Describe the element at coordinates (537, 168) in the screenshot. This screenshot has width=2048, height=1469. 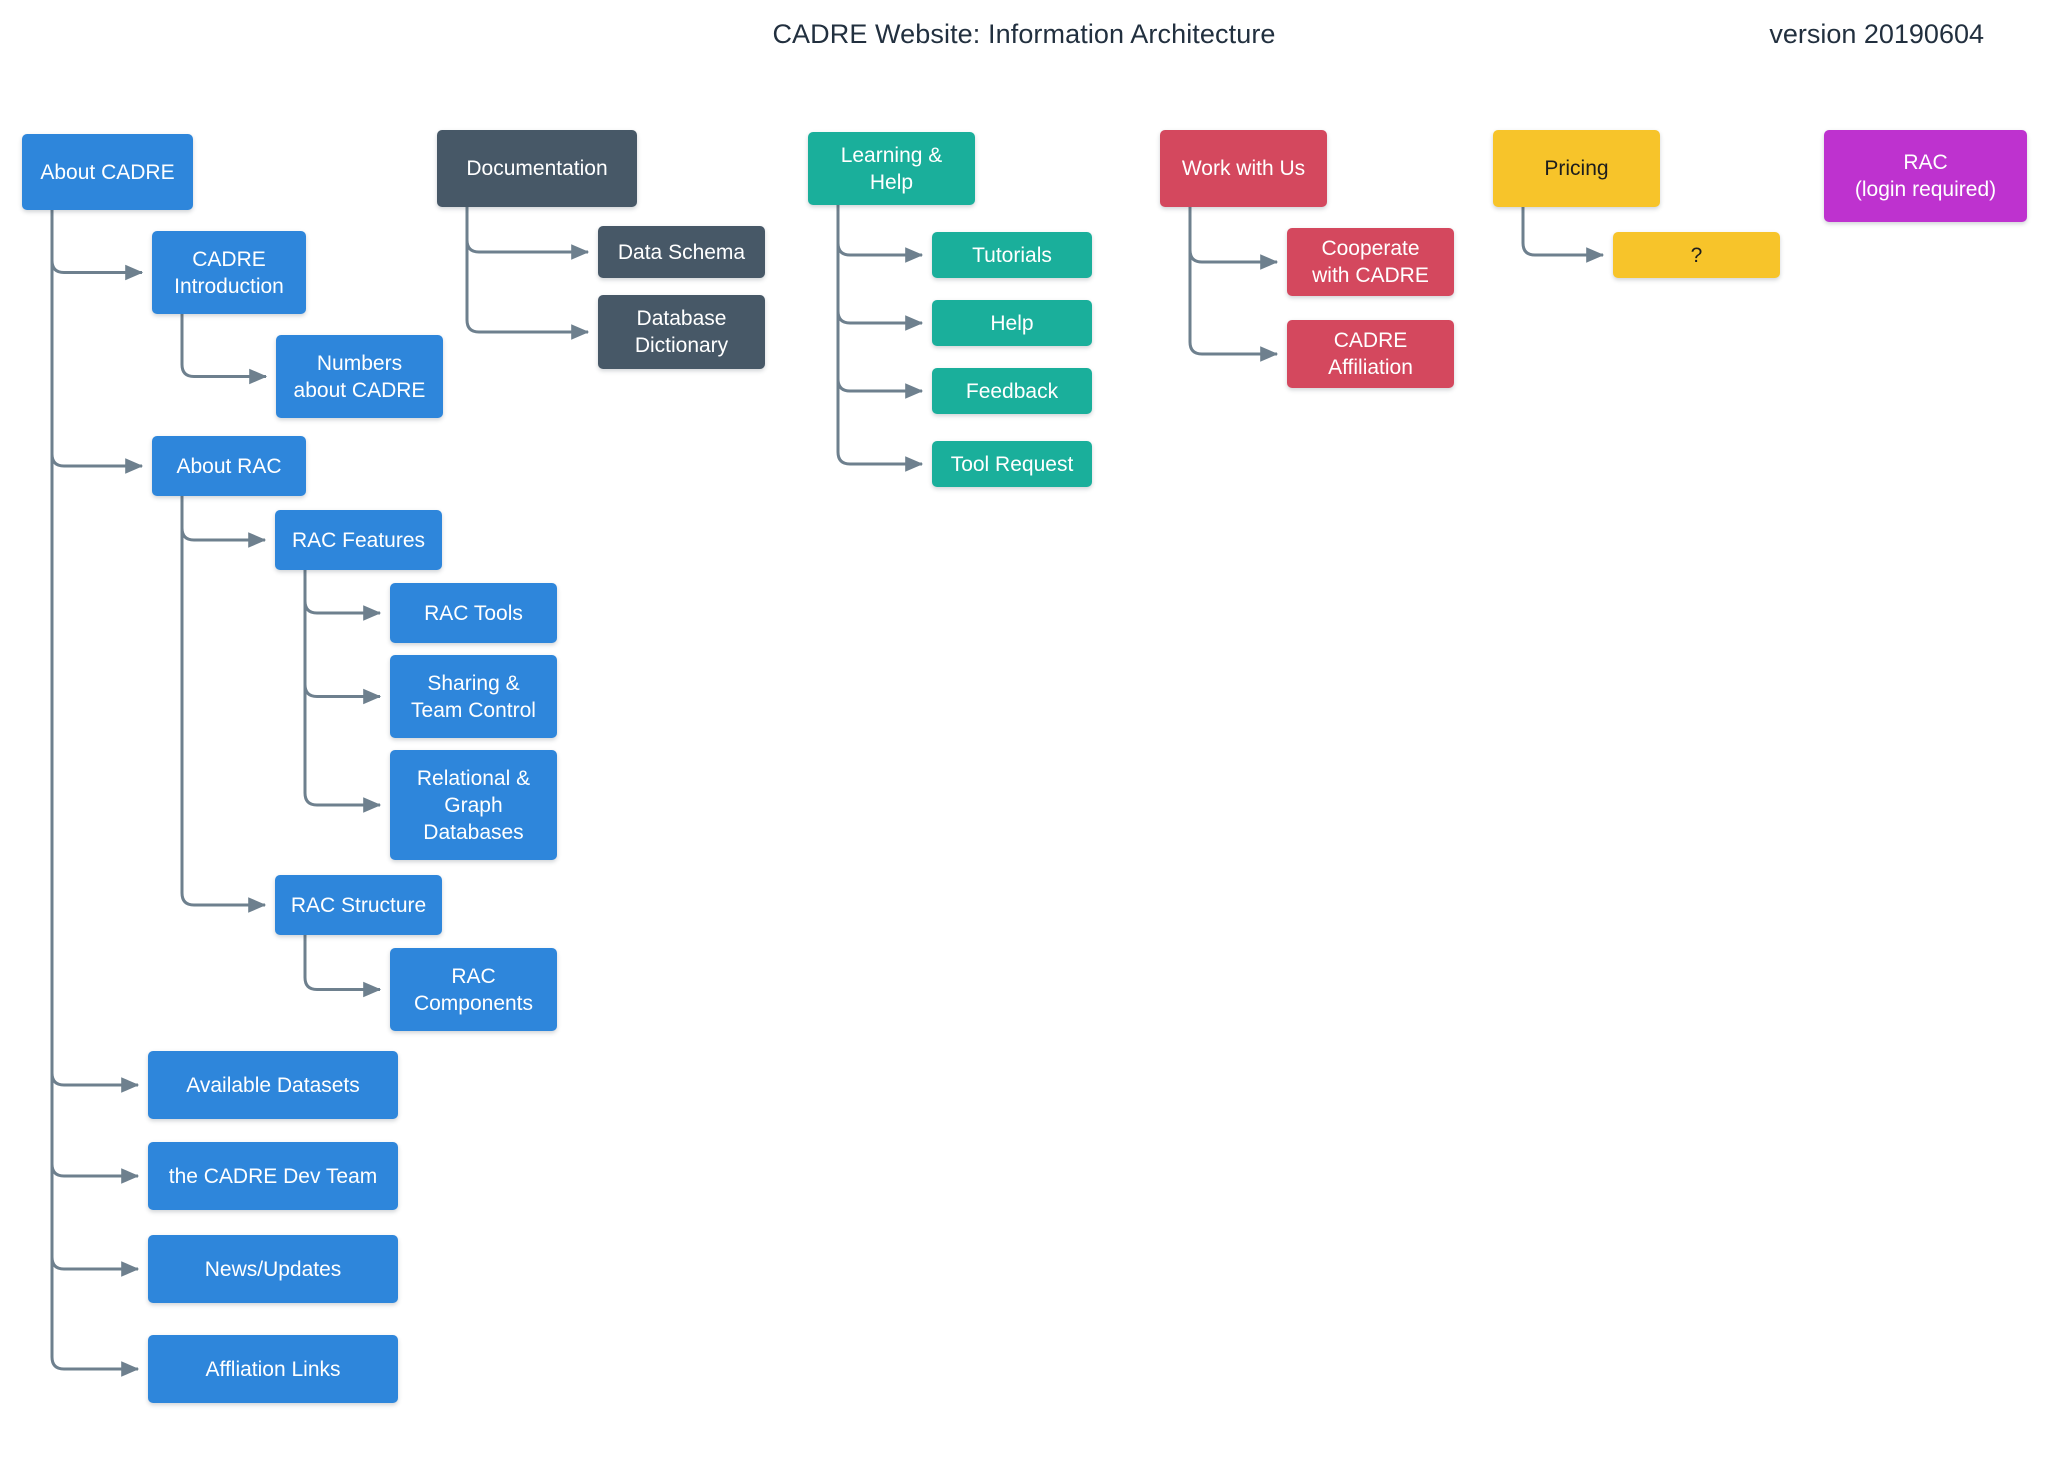
I see `node-documentation: Documentation` at that location.